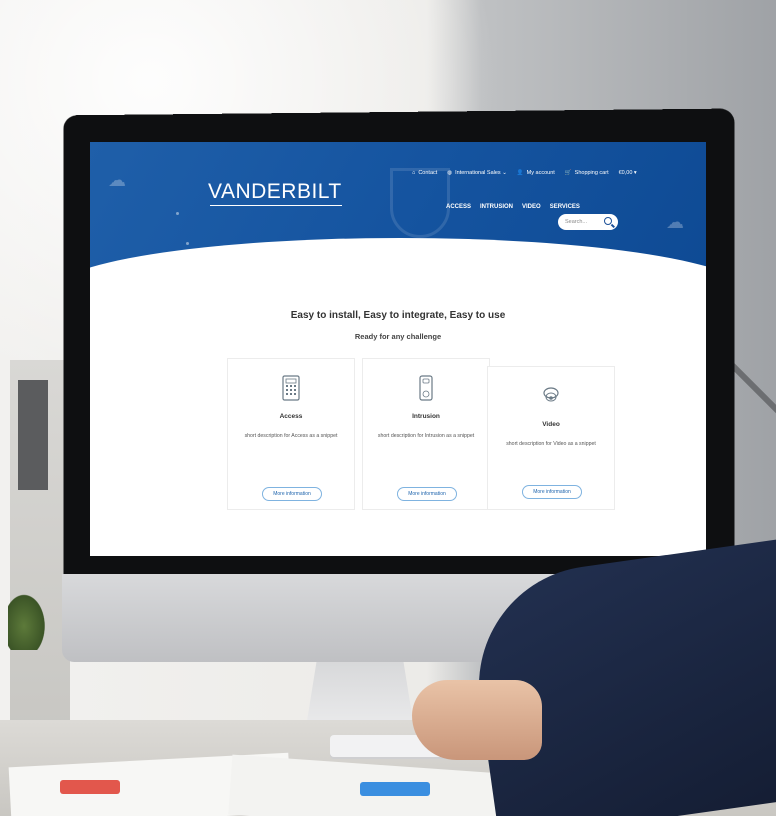  Describe the element at coordinates (428, 173) in the screenshot. I see `contact-label: Contact` at that location.